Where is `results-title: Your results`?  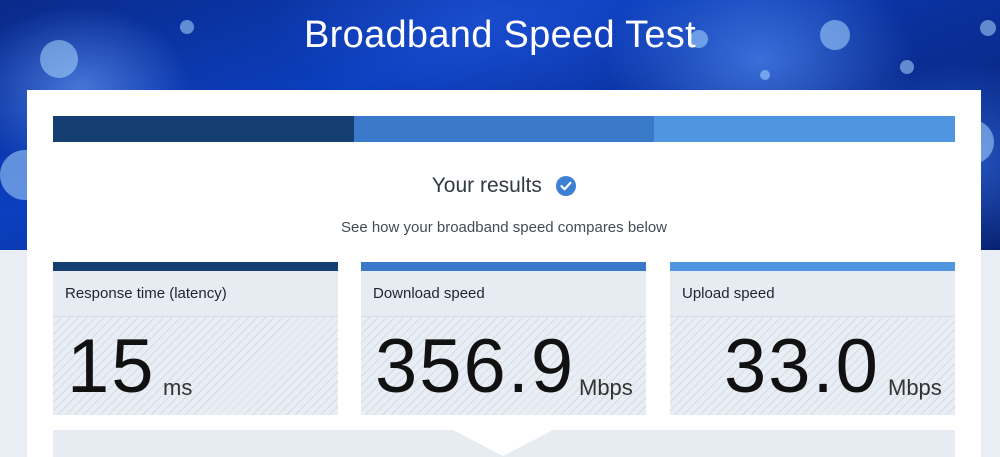 results-title: Your results is located at coordinates (486, 185).